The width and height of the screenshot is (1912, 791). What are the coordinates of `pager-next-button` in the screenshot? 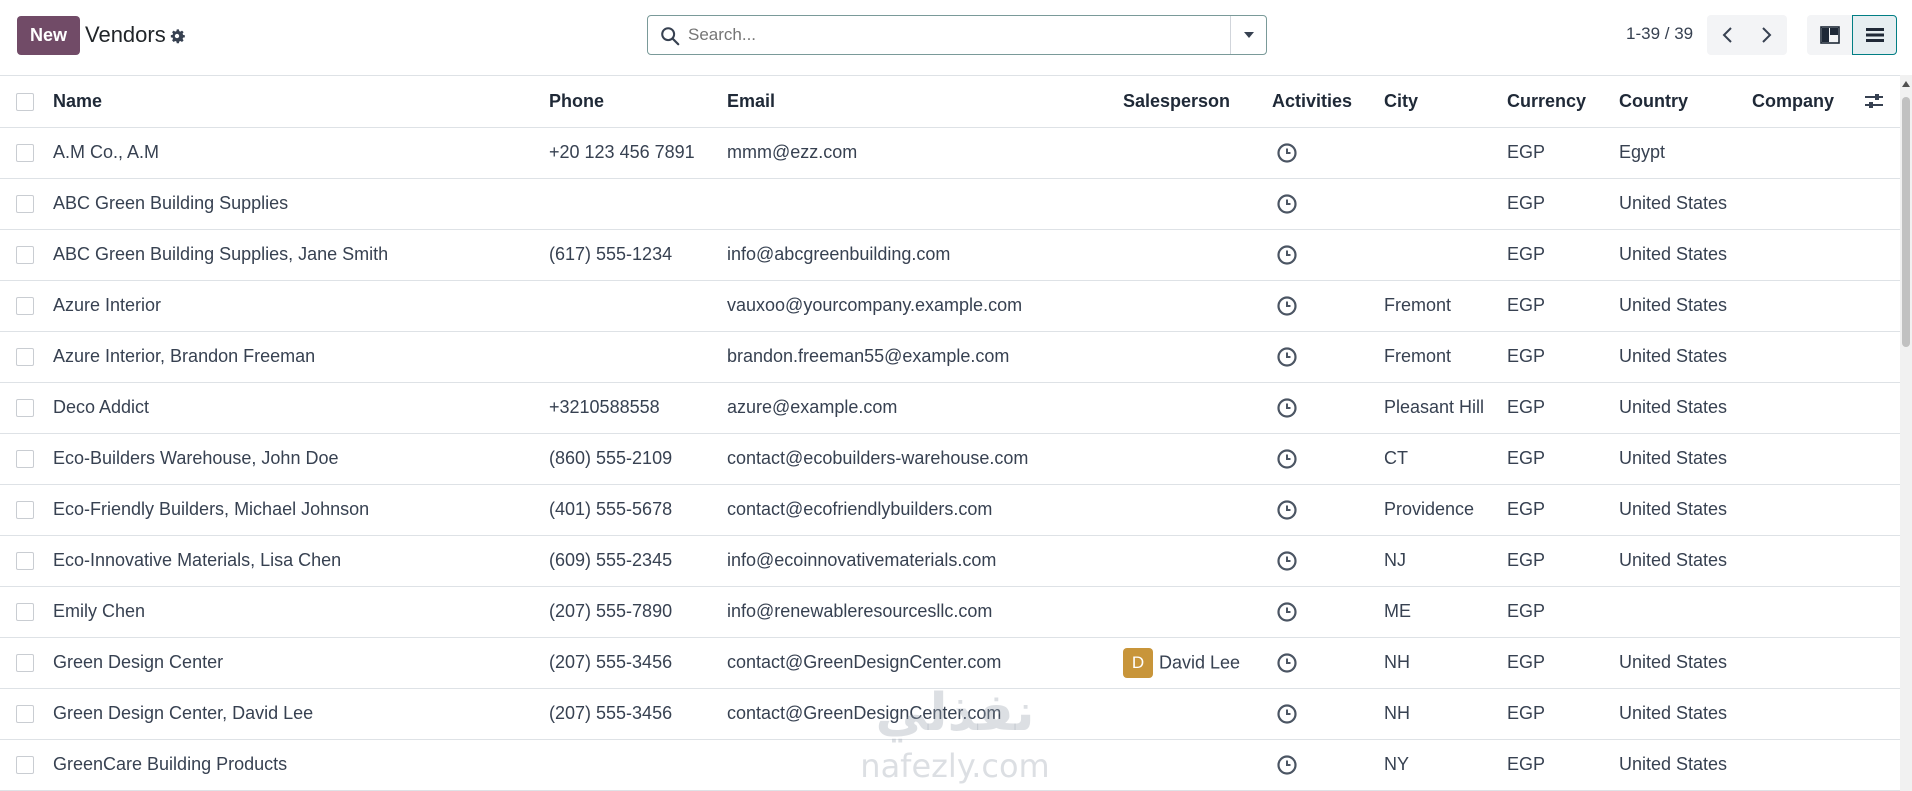 It's located at (1767, 35).